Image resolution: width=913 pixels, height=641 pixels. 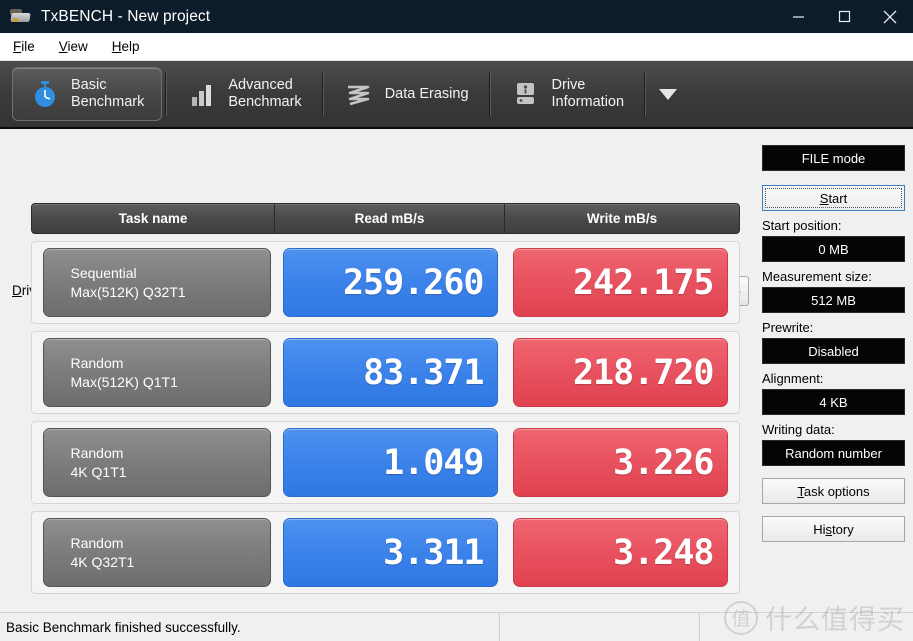 I want to click on task-line-1: Sequential, so click(x=103, y=272).